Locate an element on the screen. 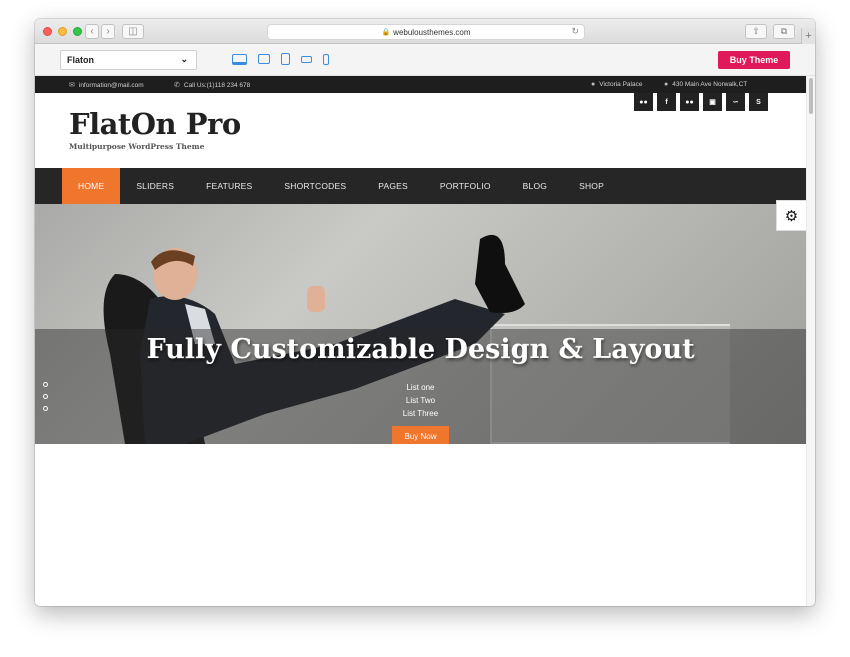  share-icon: ⇧ is located at coordinates (756, 31).